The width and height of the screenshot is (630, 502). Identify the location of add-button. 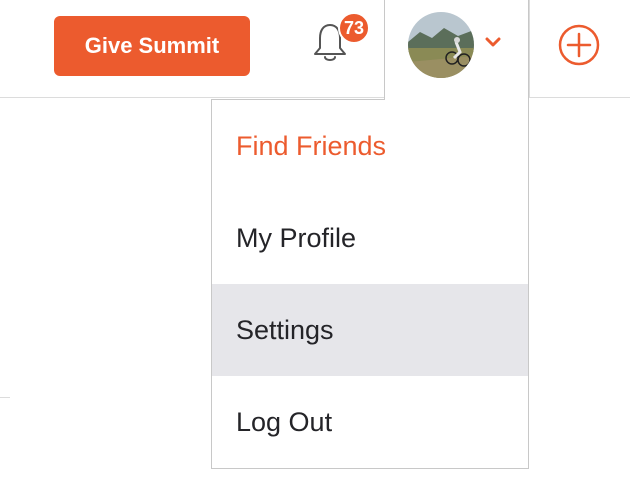
(579, 45).